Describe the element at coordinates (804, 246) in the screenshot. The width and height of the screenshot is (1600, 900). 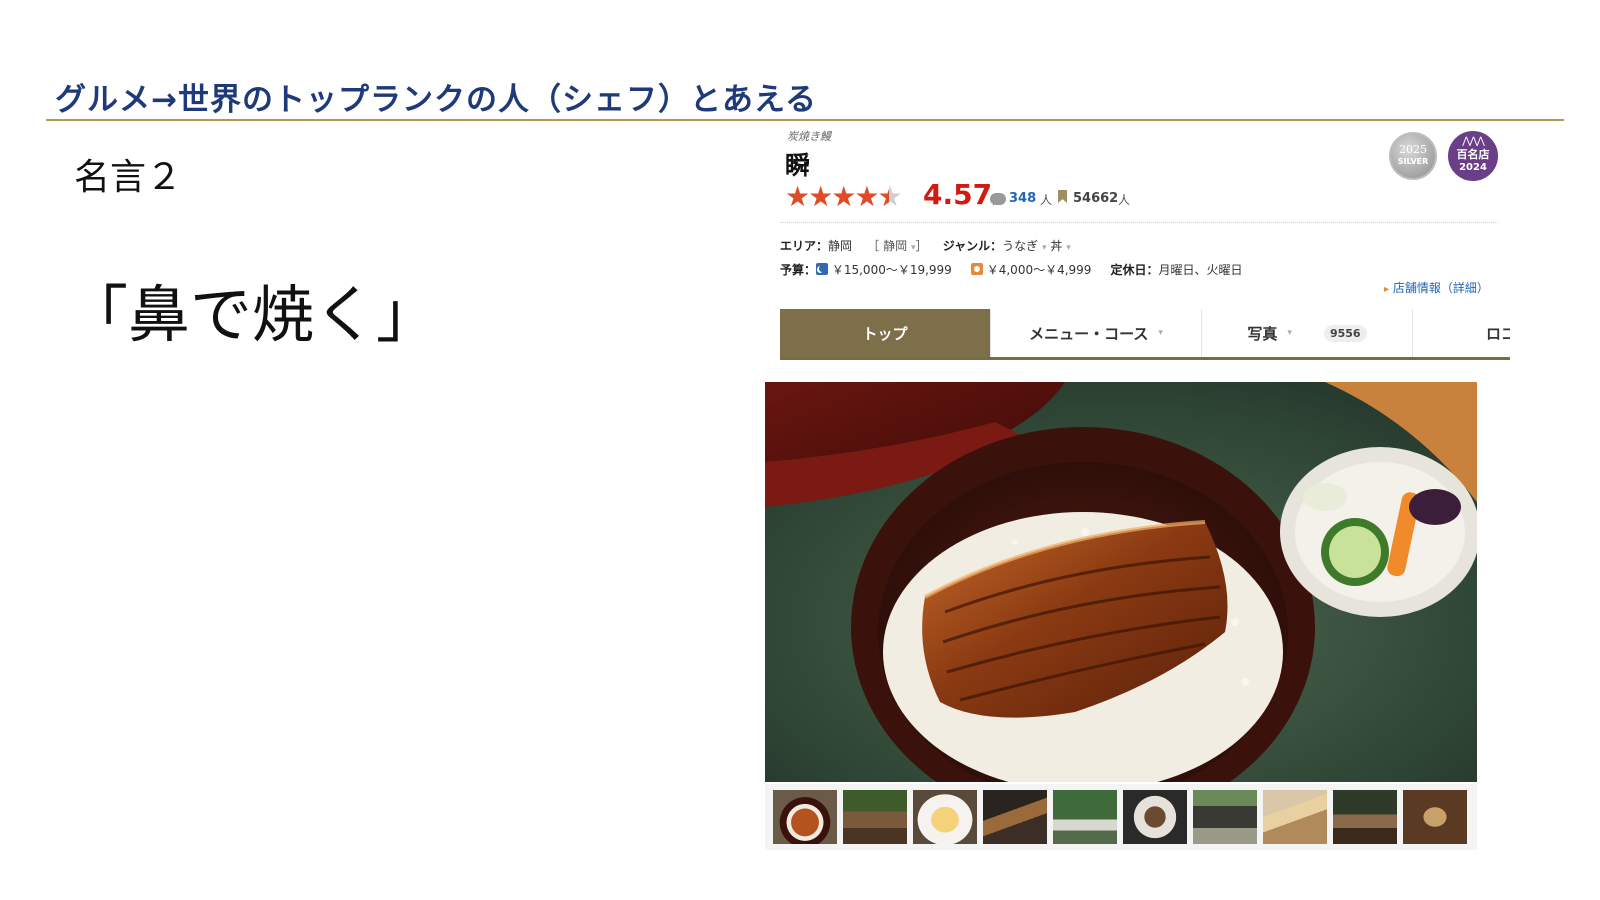
I see `area-label: エリア：` at that location.